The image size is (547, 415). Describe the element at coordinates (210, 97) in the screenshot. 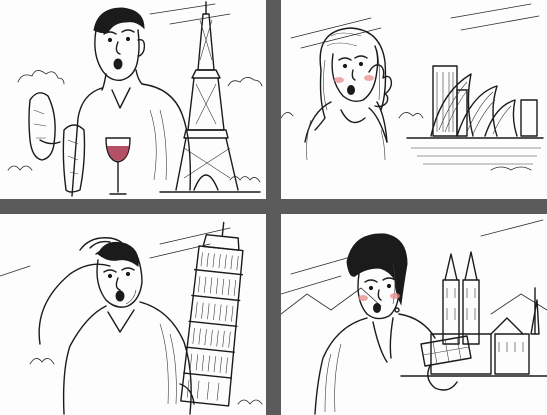

I see `eiffel-tower` at that location.